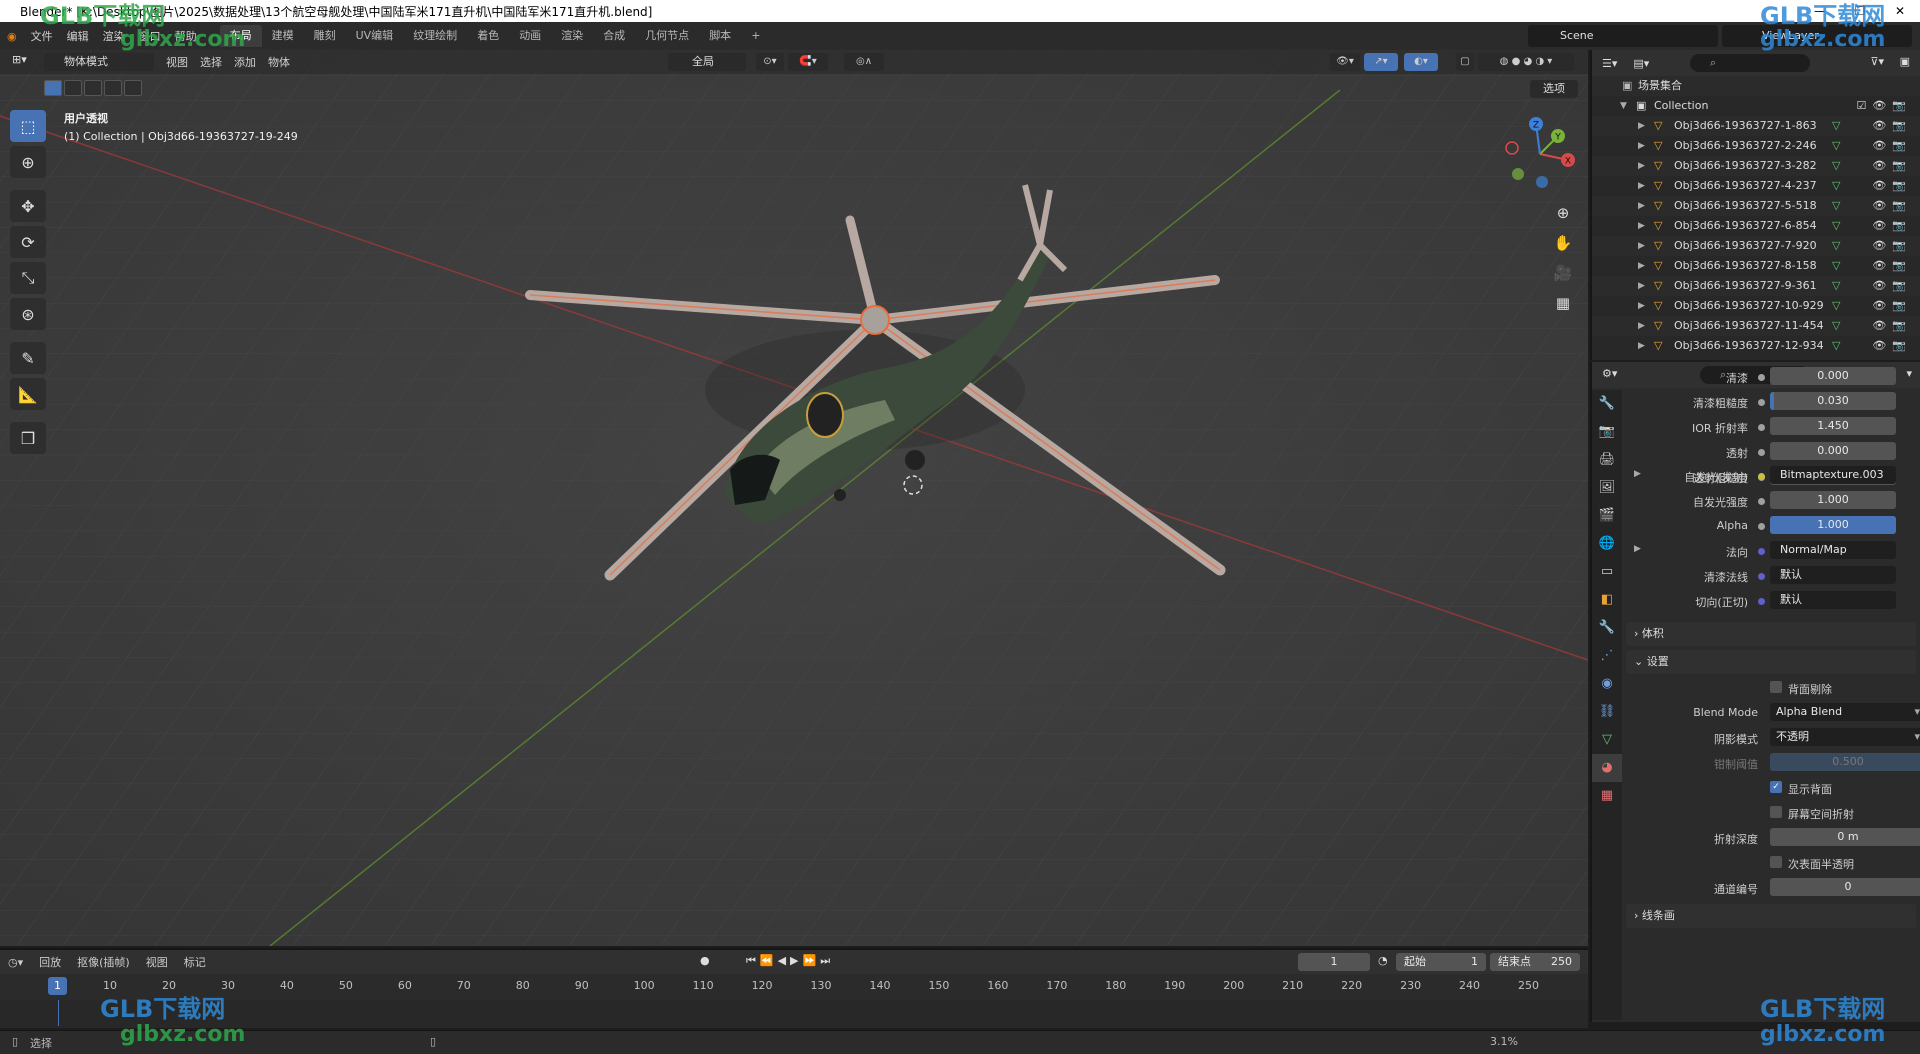 This screenshot has height=1054, width=1920. What do you see at coordinates (73, 88) in the screenshot?
I see `select-extend-icon` at bounding box center [73, 88].